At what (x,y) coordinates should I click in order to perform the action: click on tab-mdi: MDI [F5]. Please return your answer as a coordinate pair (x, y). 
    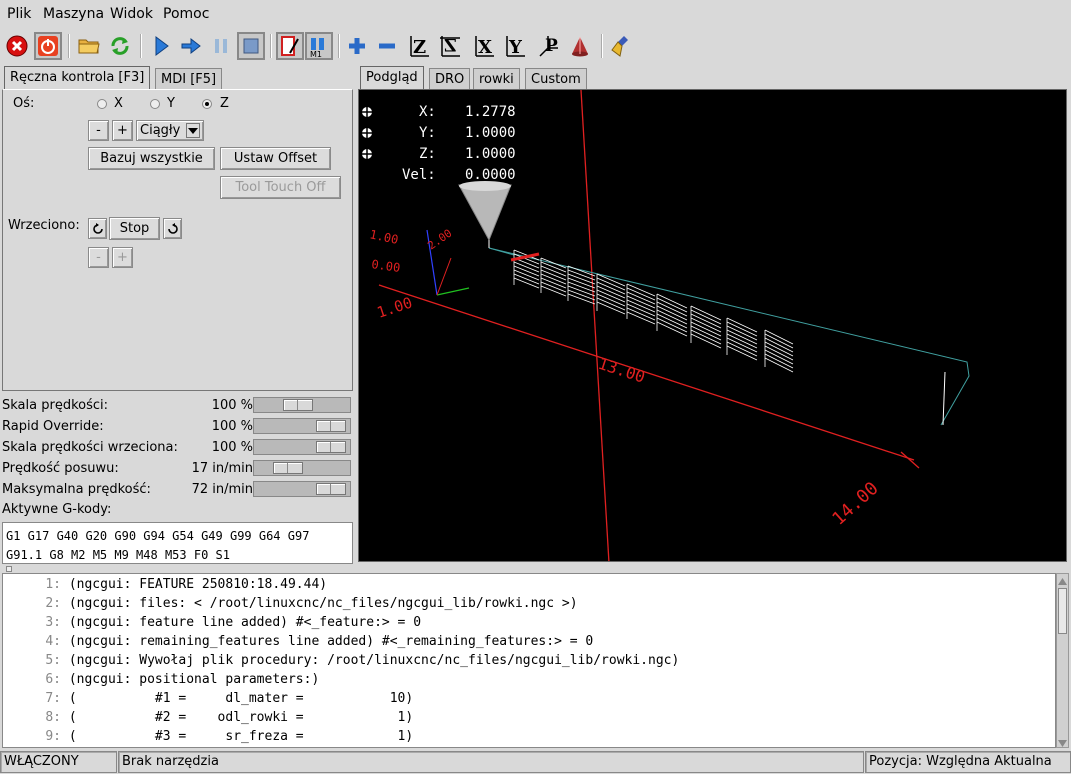
    Looking at the image, I should click on (189, 79).